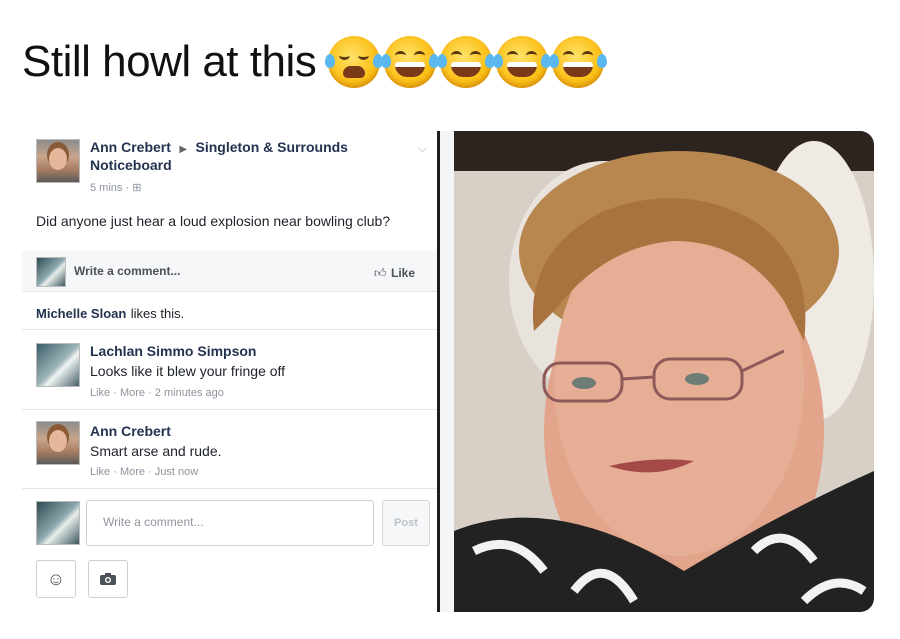 This screenshot has width=900, height=639. I want to click on post-author: Ann Crebert, so click(130, 147).